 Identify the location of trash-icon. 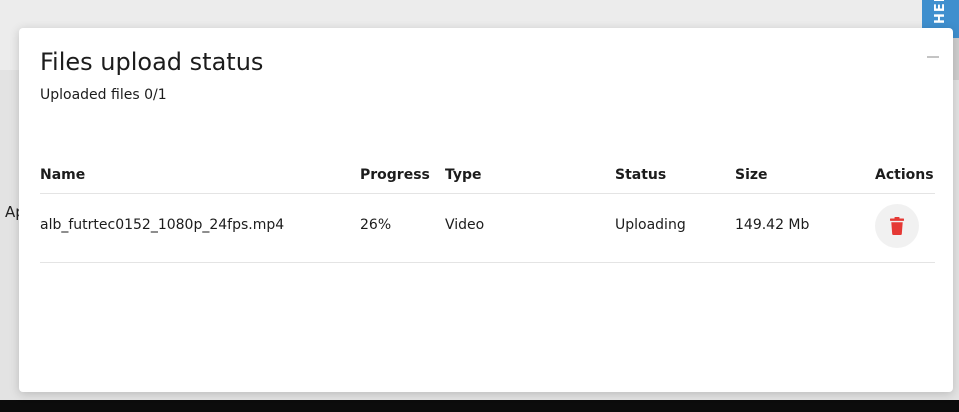
(897, 226).